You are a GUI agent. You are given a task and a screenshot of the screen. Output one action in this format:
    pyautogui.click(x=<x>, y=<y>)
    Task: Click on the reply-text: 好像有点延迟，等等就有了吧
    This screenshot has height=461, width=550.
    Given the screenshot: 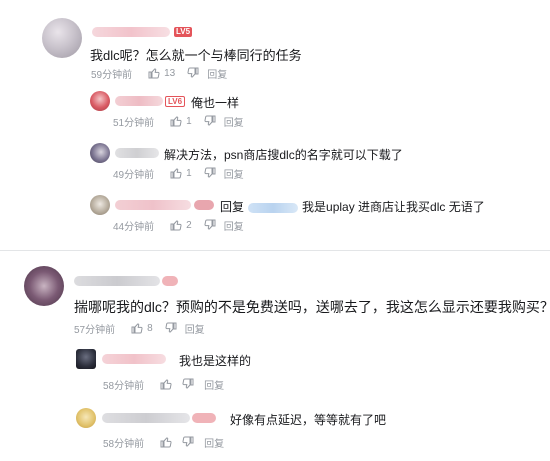 What is the action you would take?
    pyautogui.click(x=308, y=420)
    